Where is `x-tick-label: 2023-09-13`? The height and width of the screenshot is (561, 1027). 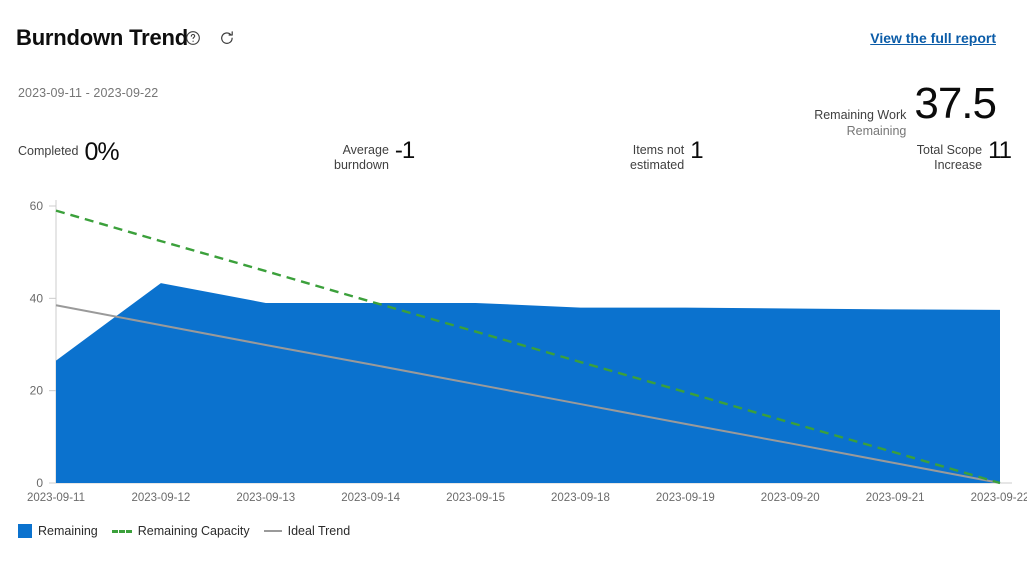 x-tick-label: 2023-09-13 is located at coordinates (265, 498).